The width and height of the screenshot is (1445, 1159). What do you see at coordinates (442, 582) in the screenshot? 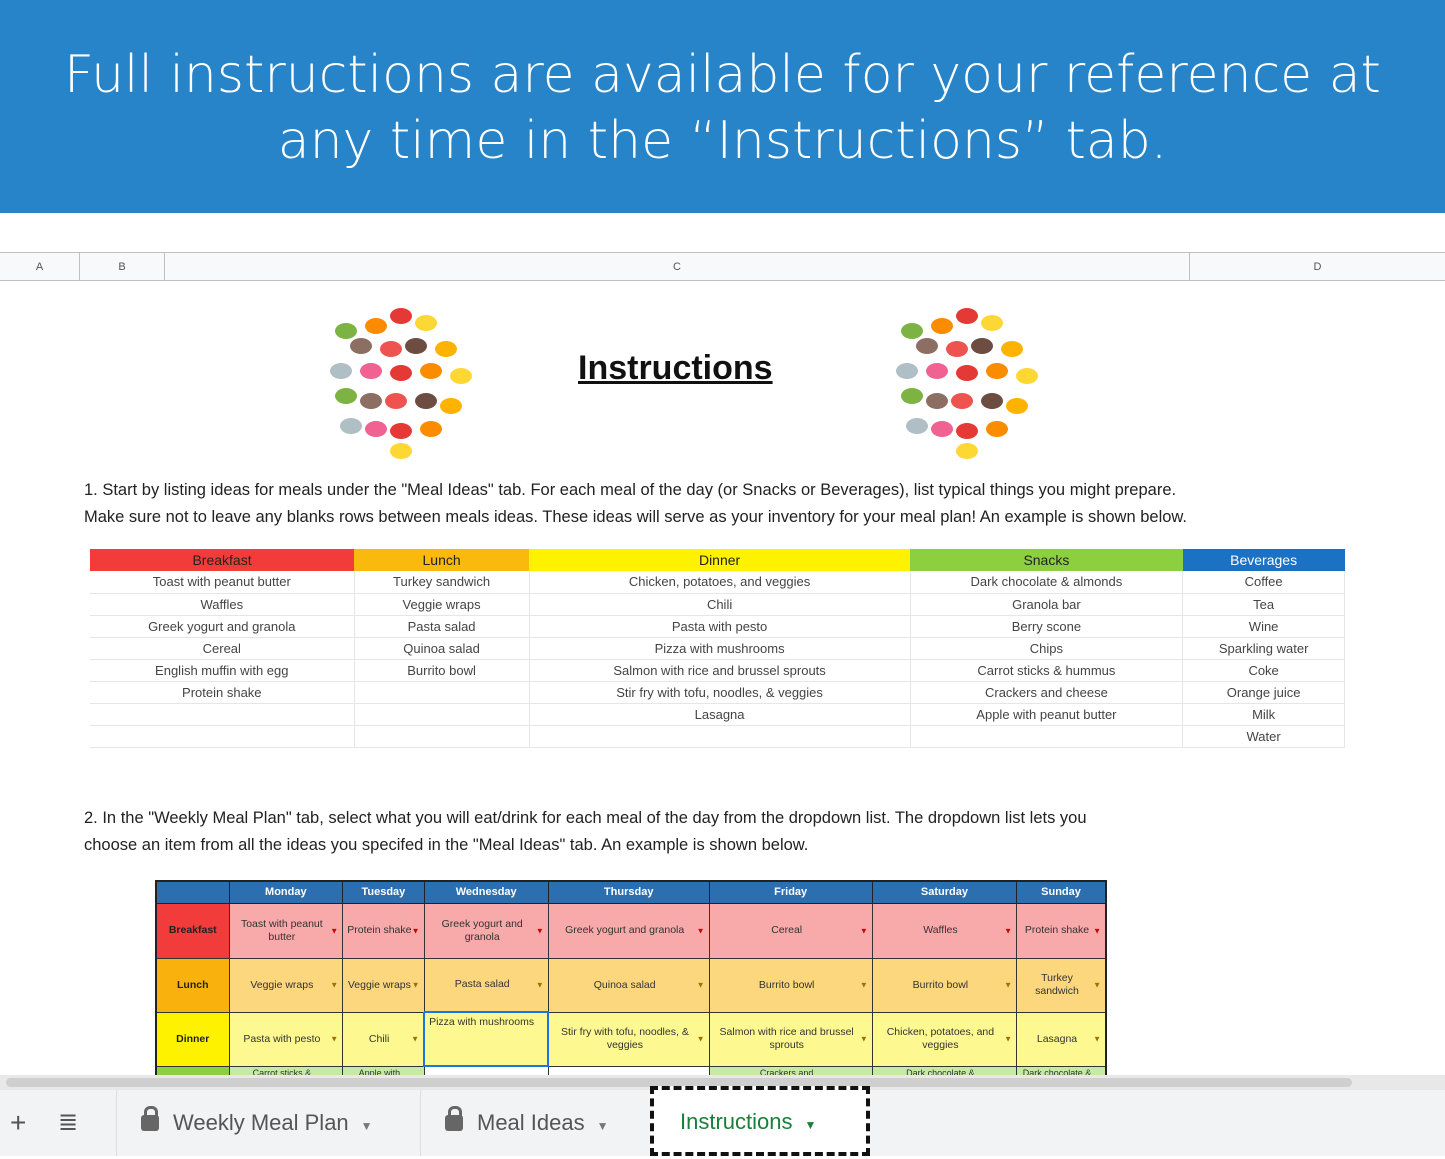
I see `table-cell: Turkey sandwich` at bounding box center [442, 582].